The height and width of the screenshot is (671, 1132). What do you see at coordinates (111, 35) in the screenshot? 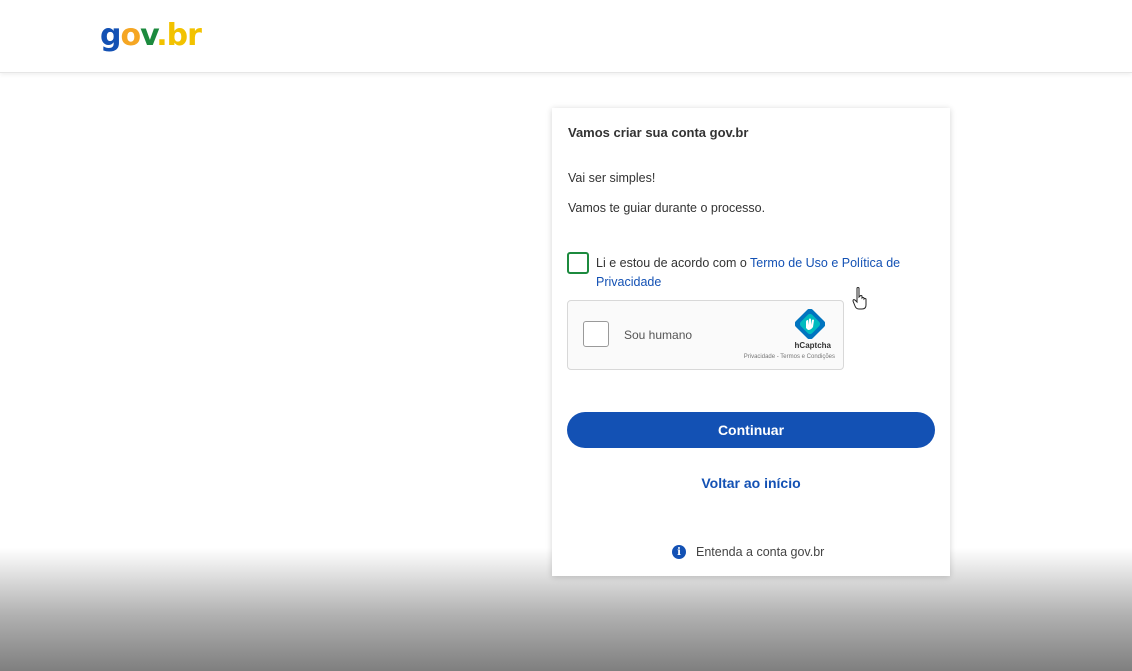
I see `logo-letter-g: g` at bounding box center [111, 35].